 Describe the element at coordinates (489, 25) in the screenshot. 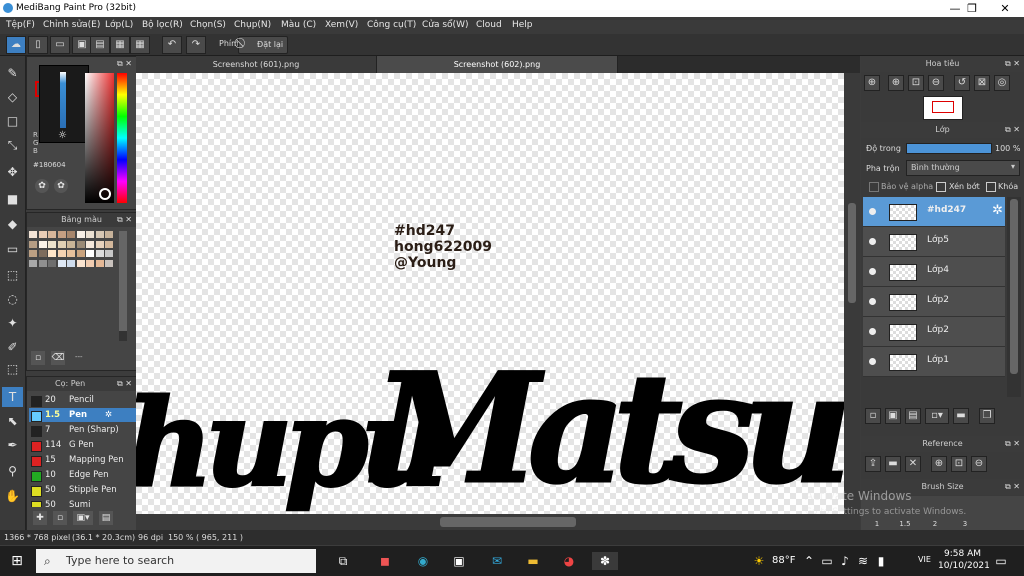

I see `menu-cloud: Cloud` at that location.